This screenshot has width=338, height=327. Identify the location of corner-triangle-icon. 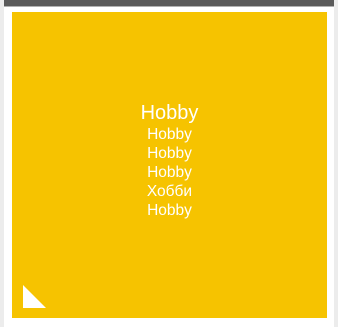
(34, 296).